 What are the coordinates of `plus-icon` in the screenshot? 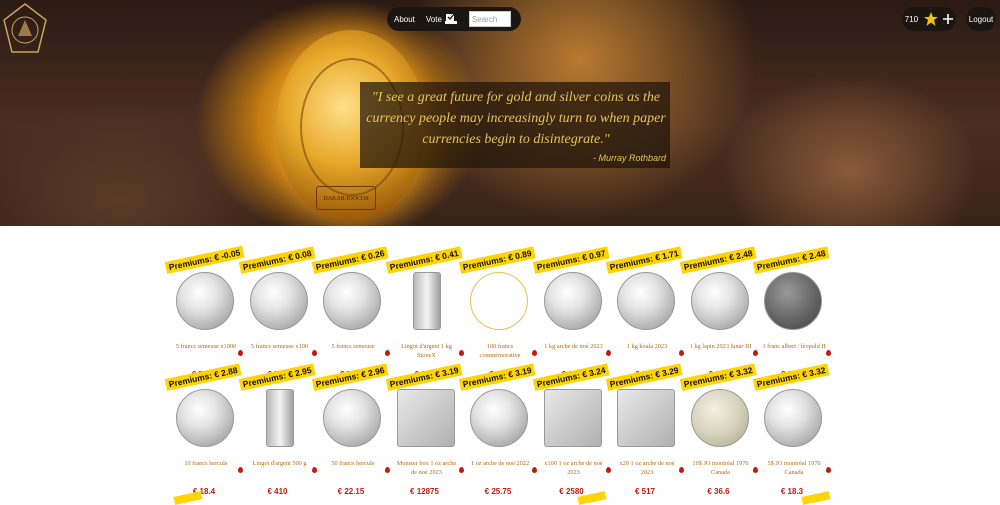 It's located at (948, 19).